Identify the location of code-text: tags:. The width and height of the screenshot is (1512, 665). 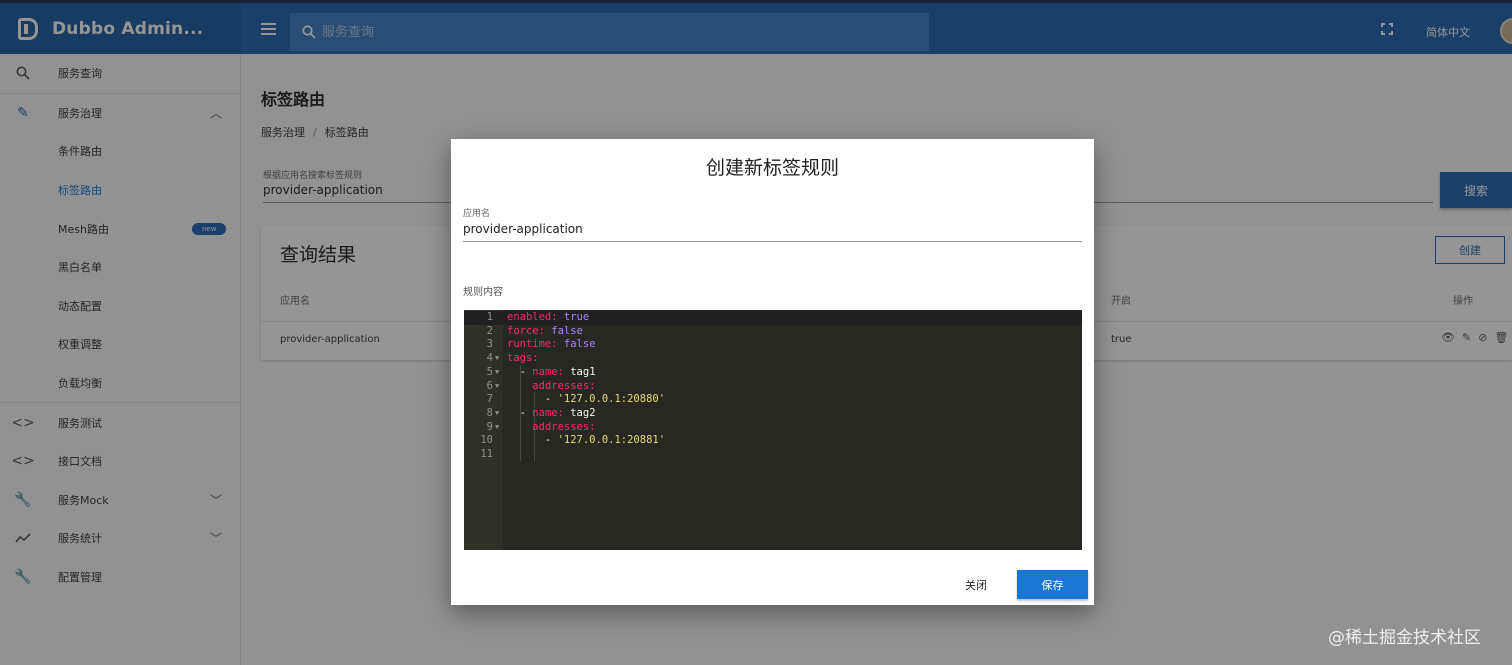
(523, 358).